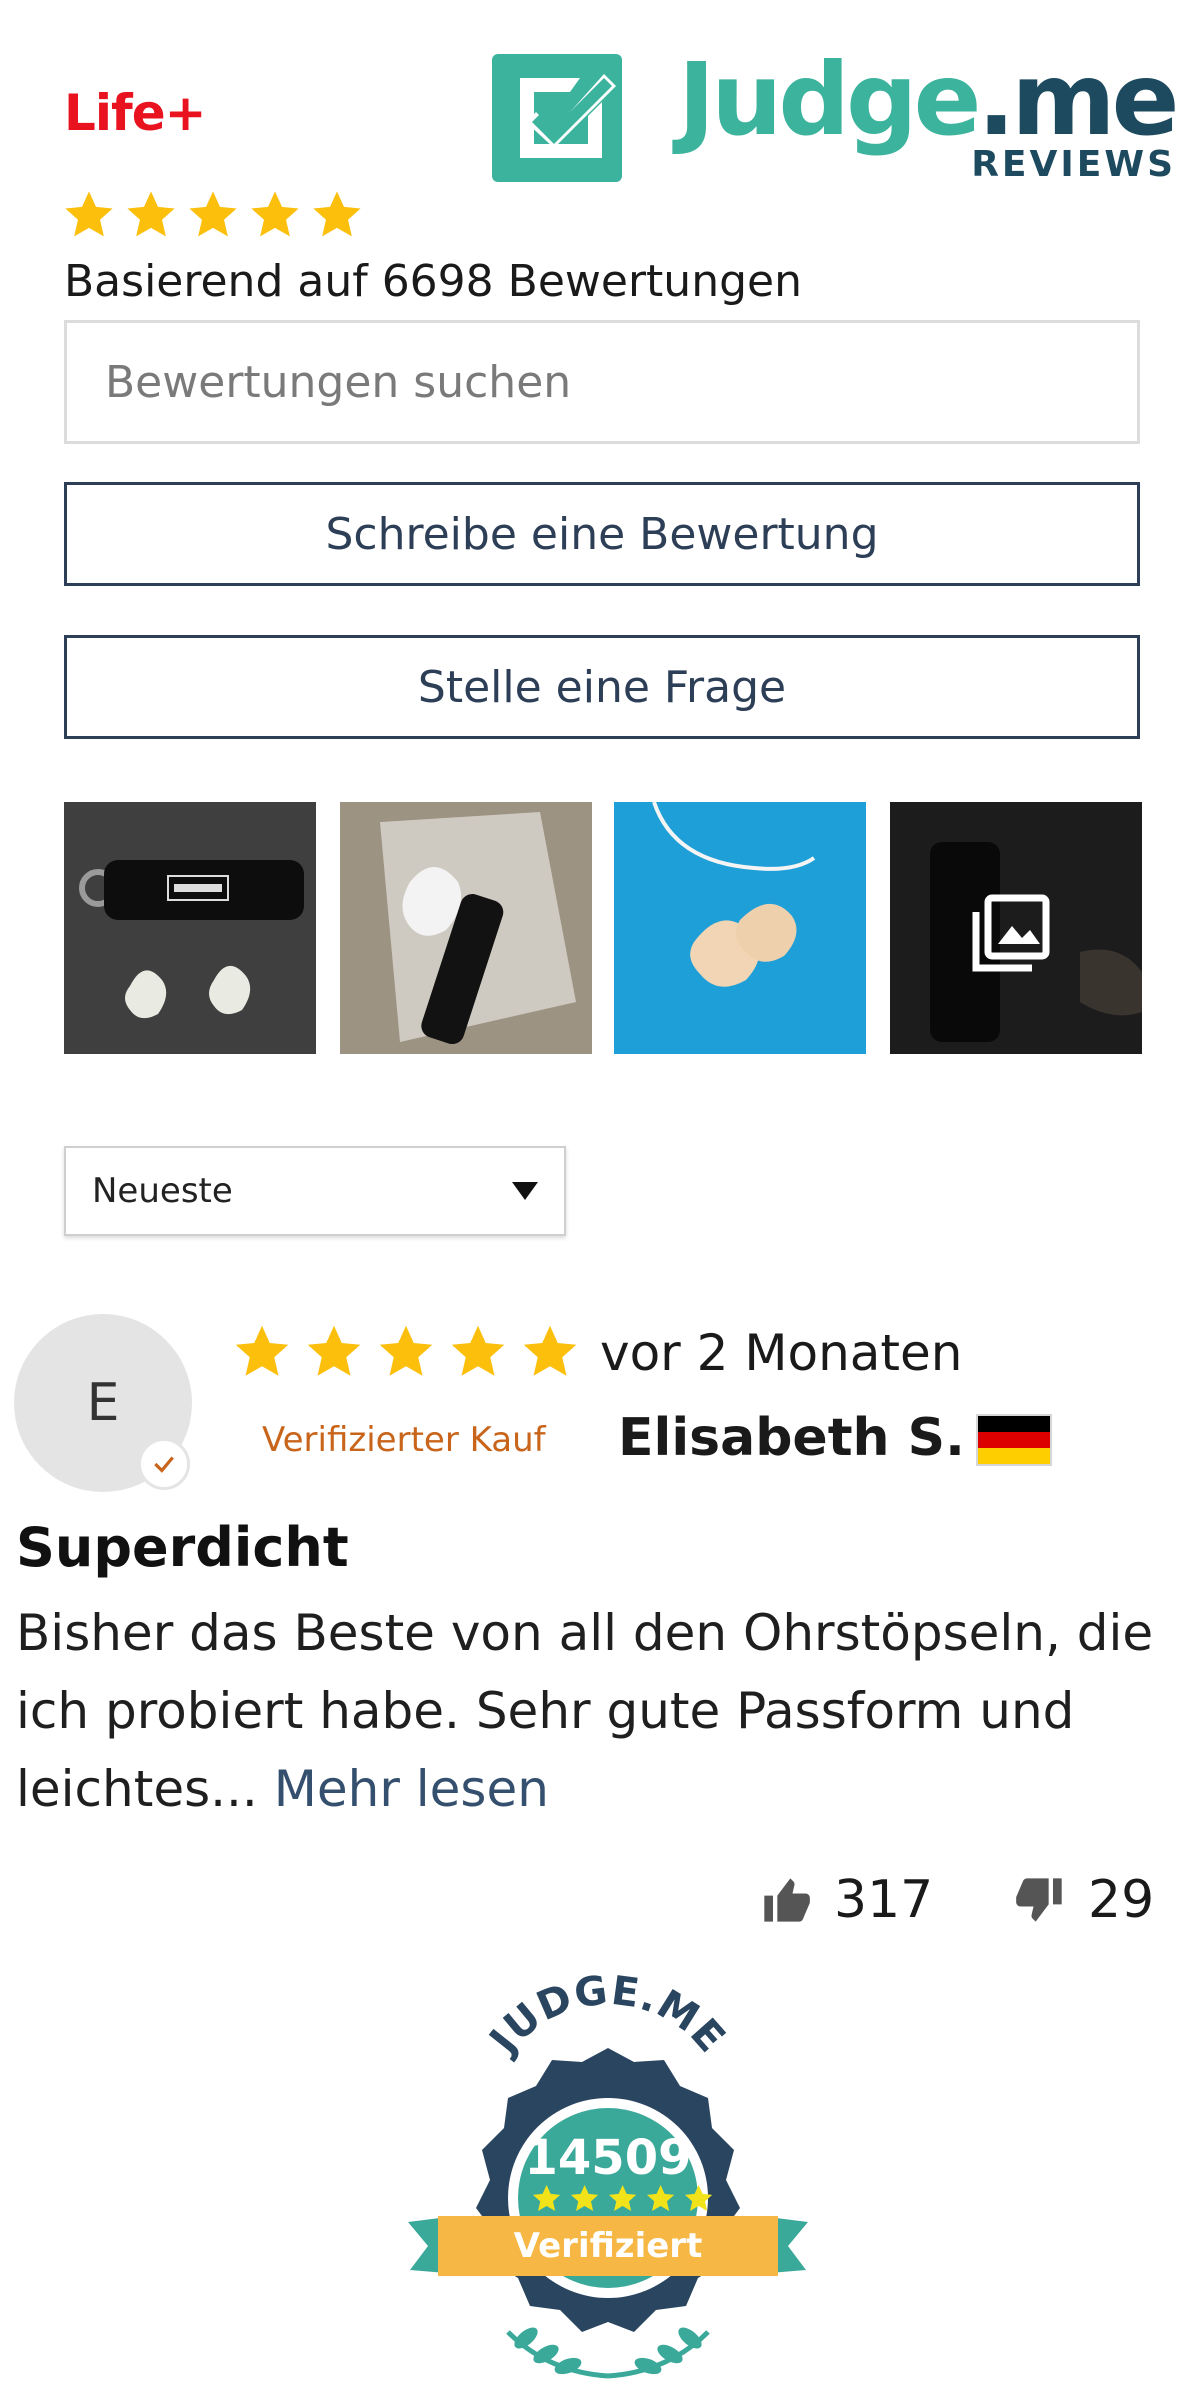 Image resolution: width=1200 pixels, height=2400 pixels. Describe the element at coordinates (608, 2158) in the screenshot. I see `badge-count: 14509` at that location.